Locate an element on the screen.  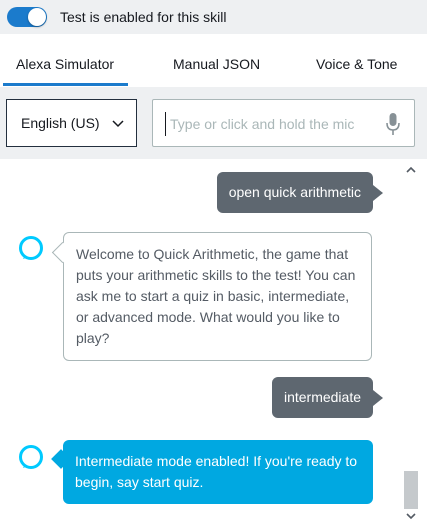
utterance-input-box is located at coordinates (283, 123).